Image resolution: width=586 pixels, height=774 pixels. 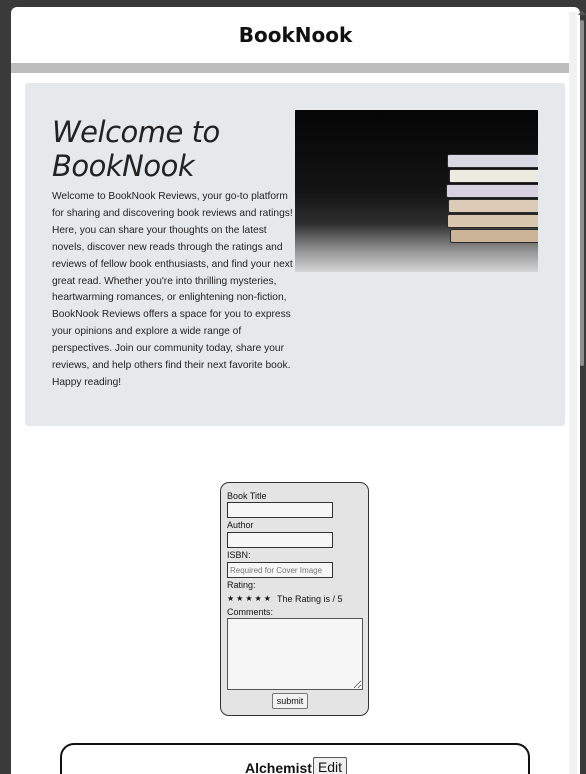 I want to click on isbn-input, so click(x=280, y=570).